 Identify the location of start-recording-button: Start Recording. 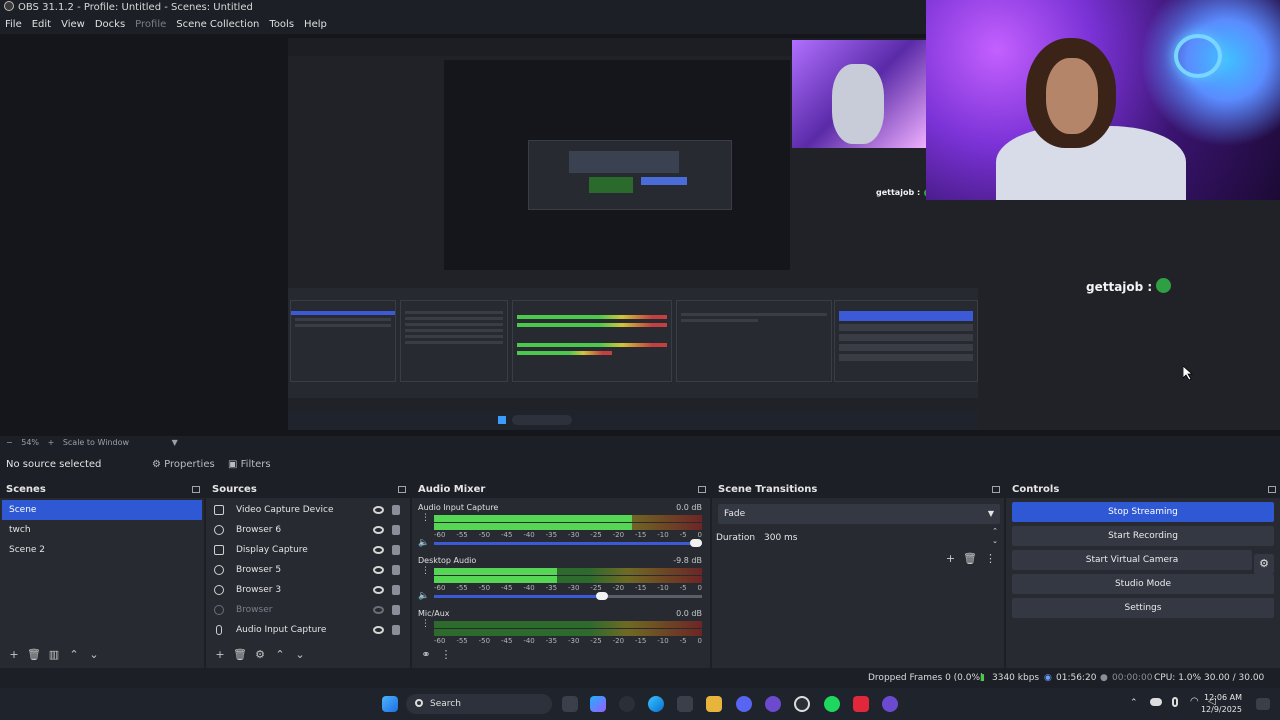
(1143, 536).